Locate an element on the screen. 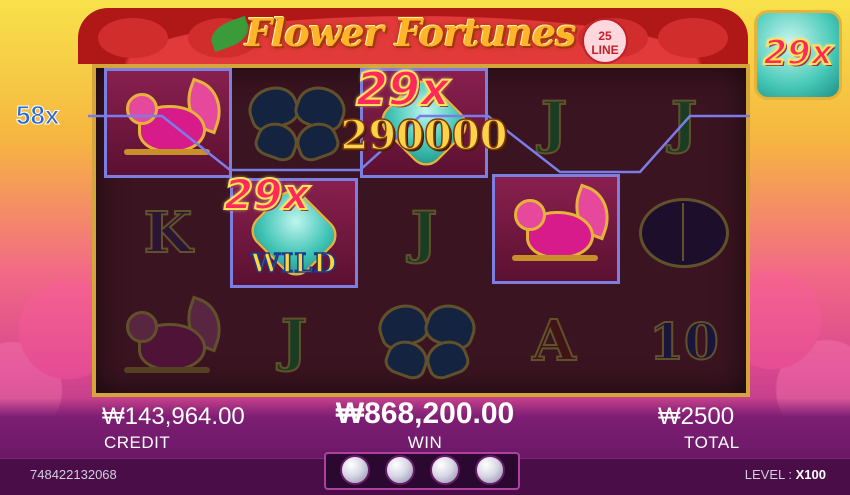  reel-cell-a: A is located at coordinates (554, 341).